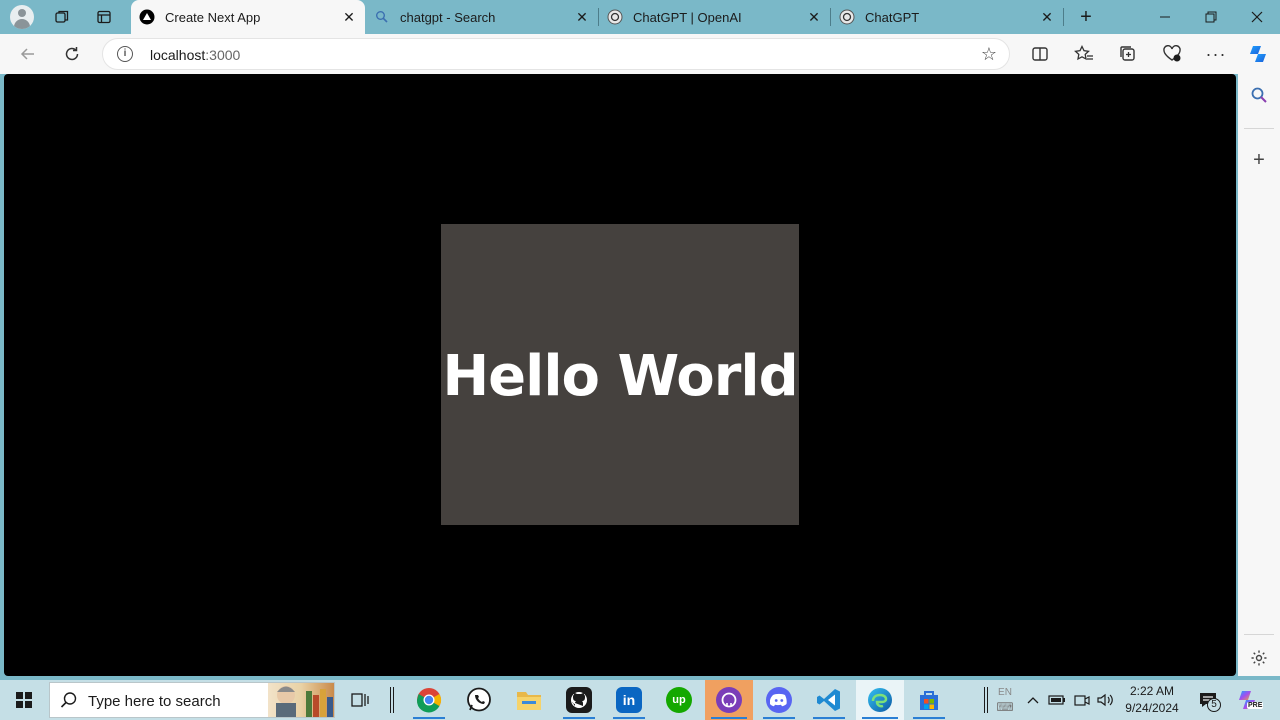 The width and height of the screenshot is (1280, 720). What do you see at coordinates (1216, 54) in the screenshot?
I see `more-options-icon: ···` at bounding box center [1216, 54].